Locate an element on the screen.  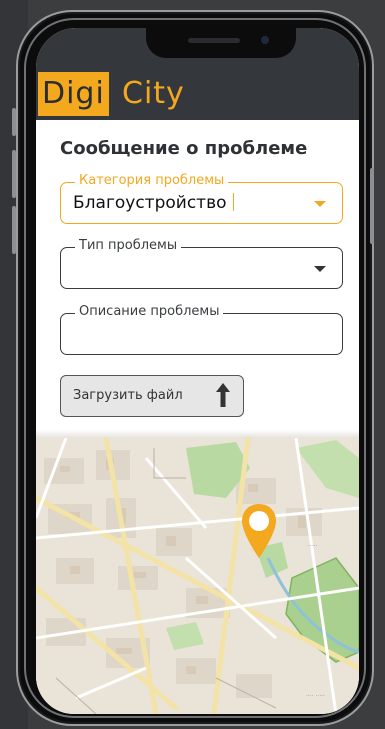
arrow-up-icon is located at coordinates (223, 395).